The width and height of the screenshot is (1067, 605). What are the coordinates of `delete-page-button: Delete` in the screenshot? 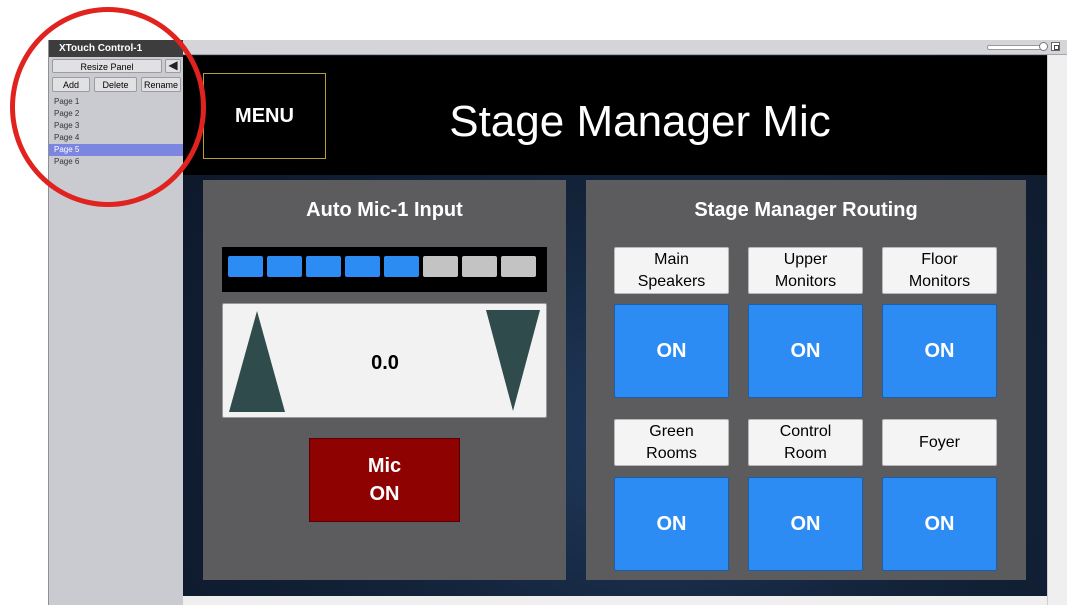 It's located at (115, 84).